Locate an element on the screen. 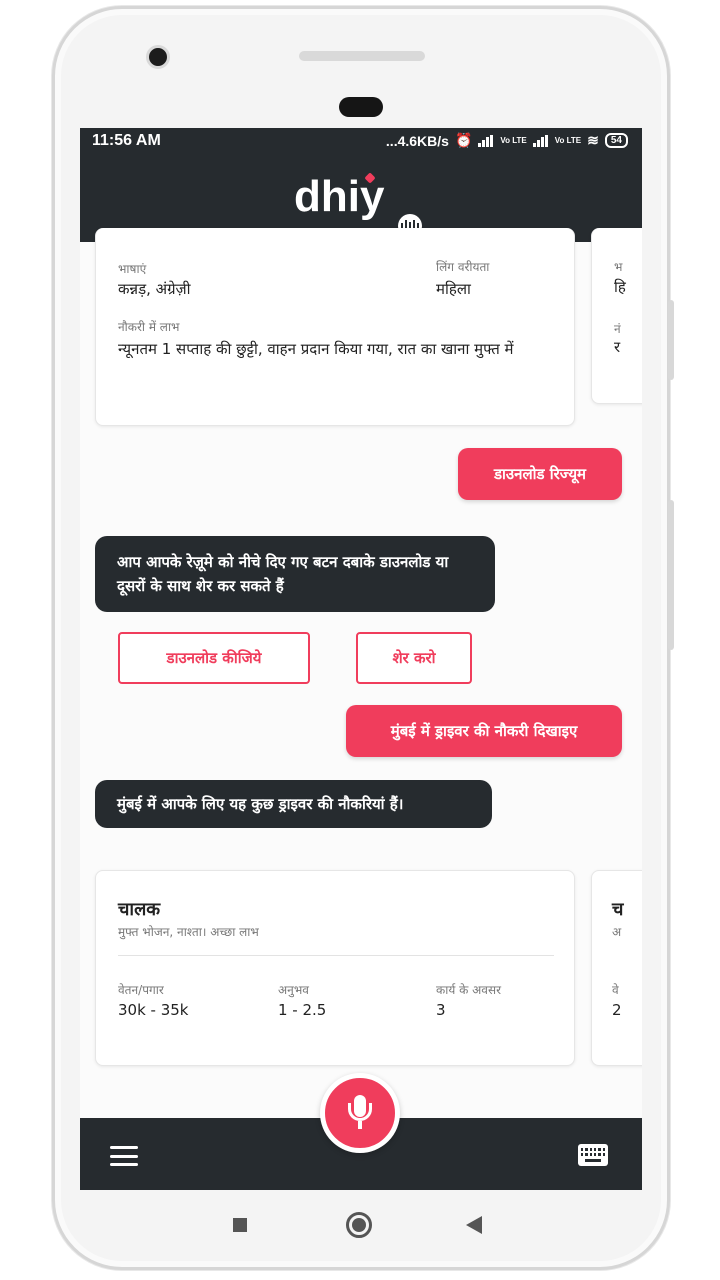  recents-icon is located at coordinates (240, 1225).